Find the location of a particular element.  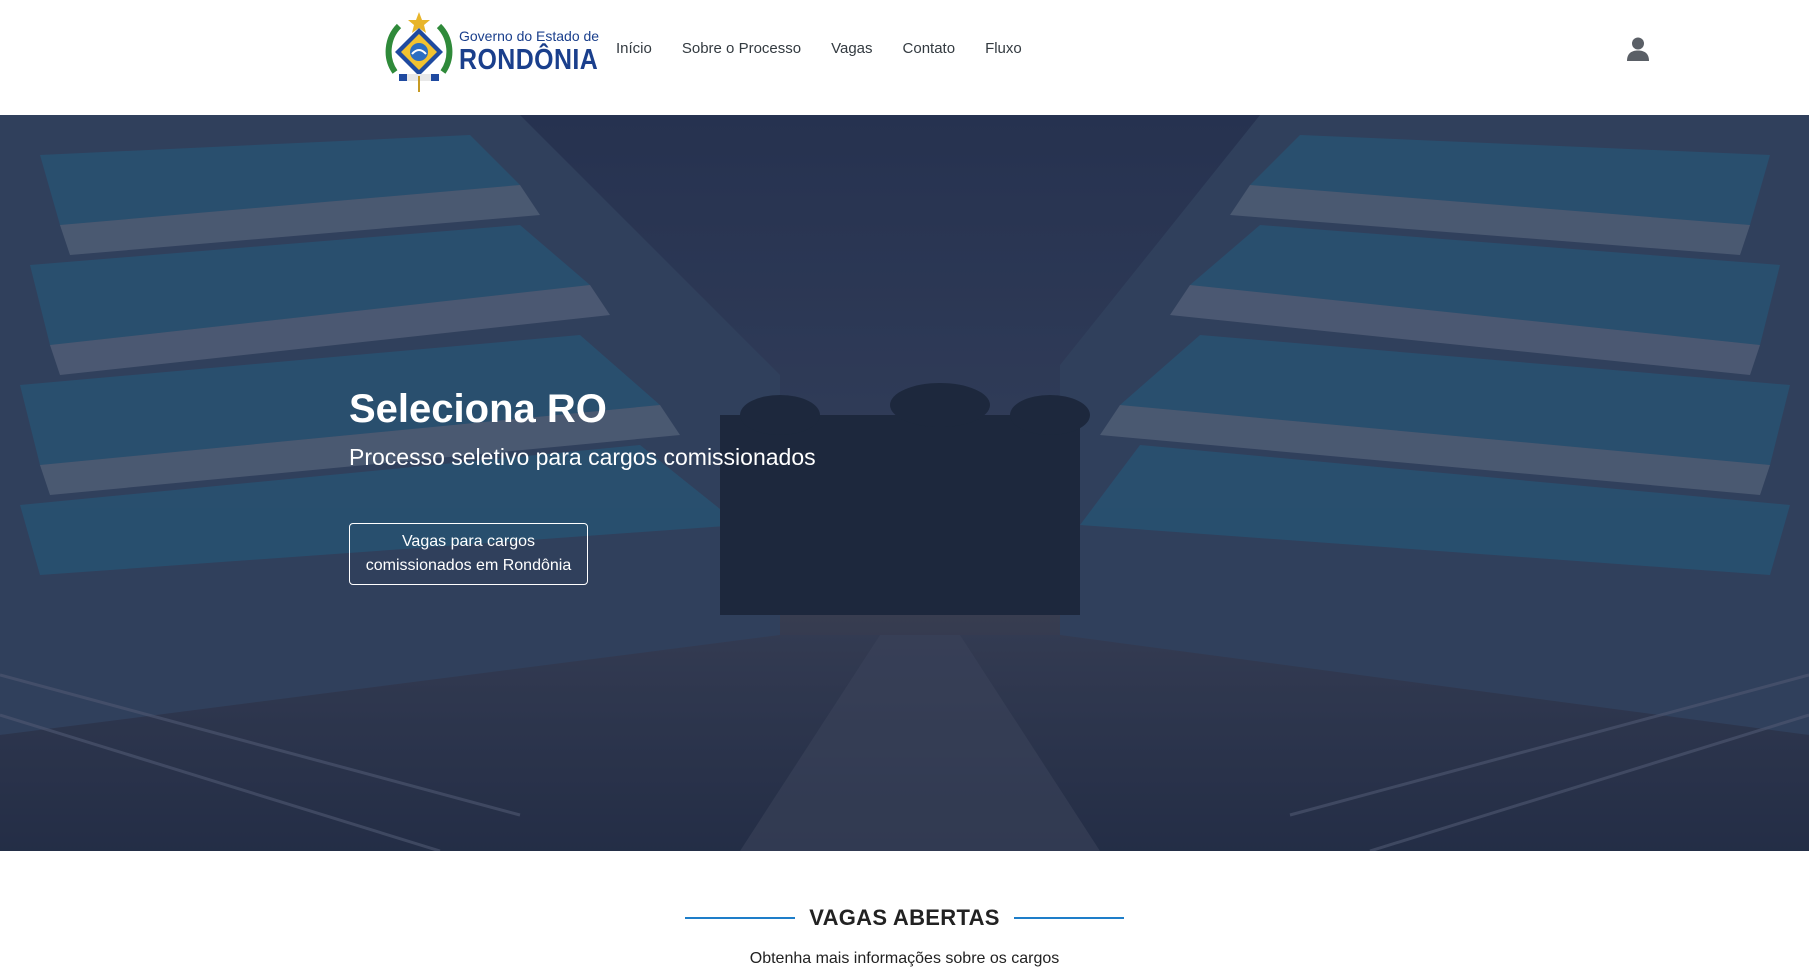

heading-divider-right is located at coordinates (1068, 918).